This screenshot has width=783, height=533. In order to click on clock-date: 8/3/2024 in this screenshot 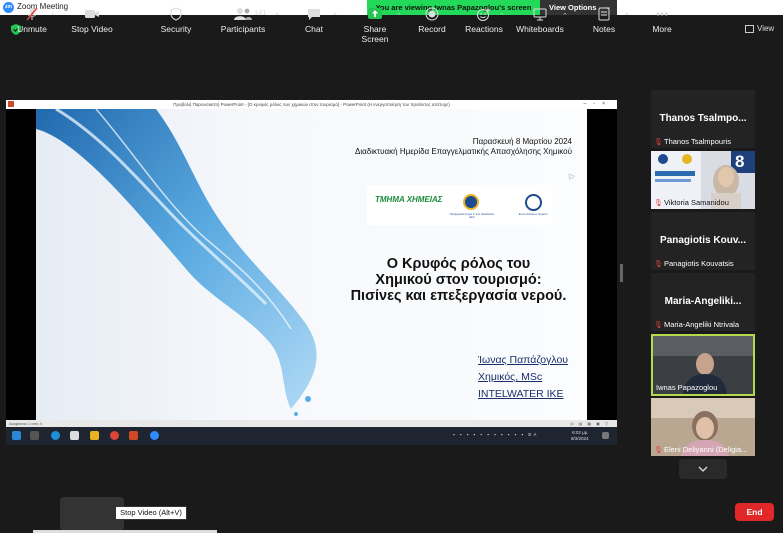, I will do `click(580, 438)`.